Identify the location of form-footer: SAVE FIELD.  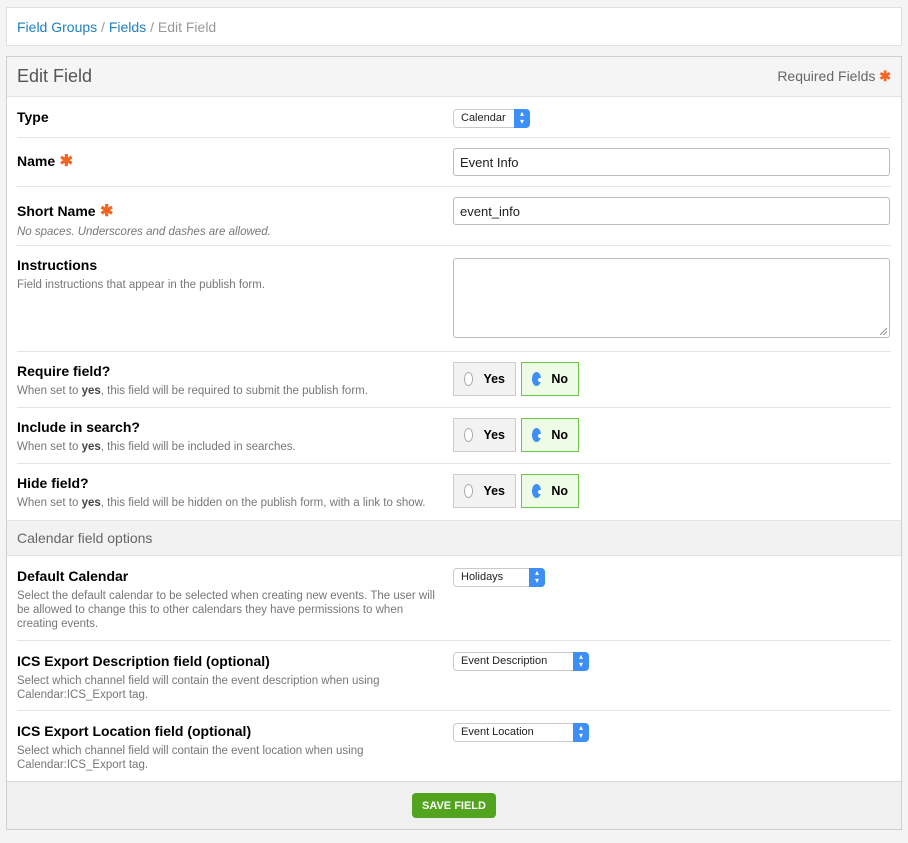
(454, 805).